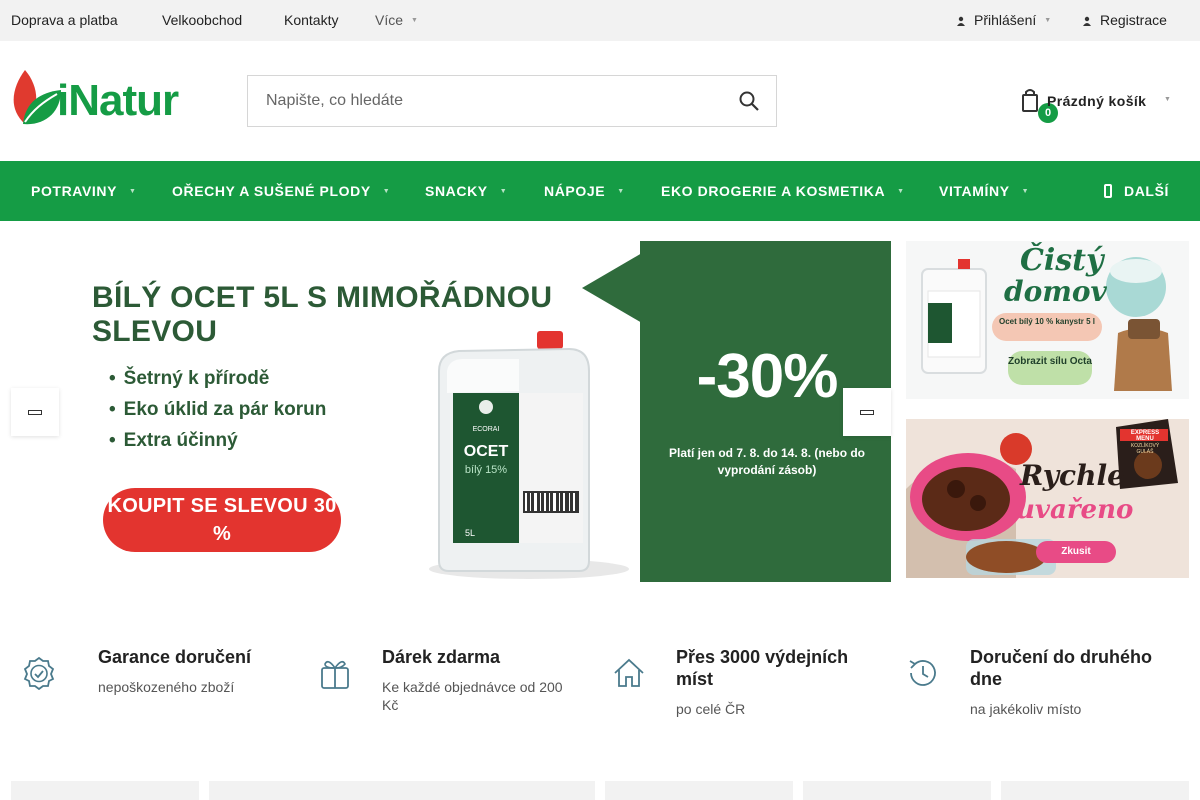 The height and width of the screenshot is (800, 1200). Describe the element at coordinates (217, 440) in the screenshot. I see `hero-bullet: Extra účinný` at that location.